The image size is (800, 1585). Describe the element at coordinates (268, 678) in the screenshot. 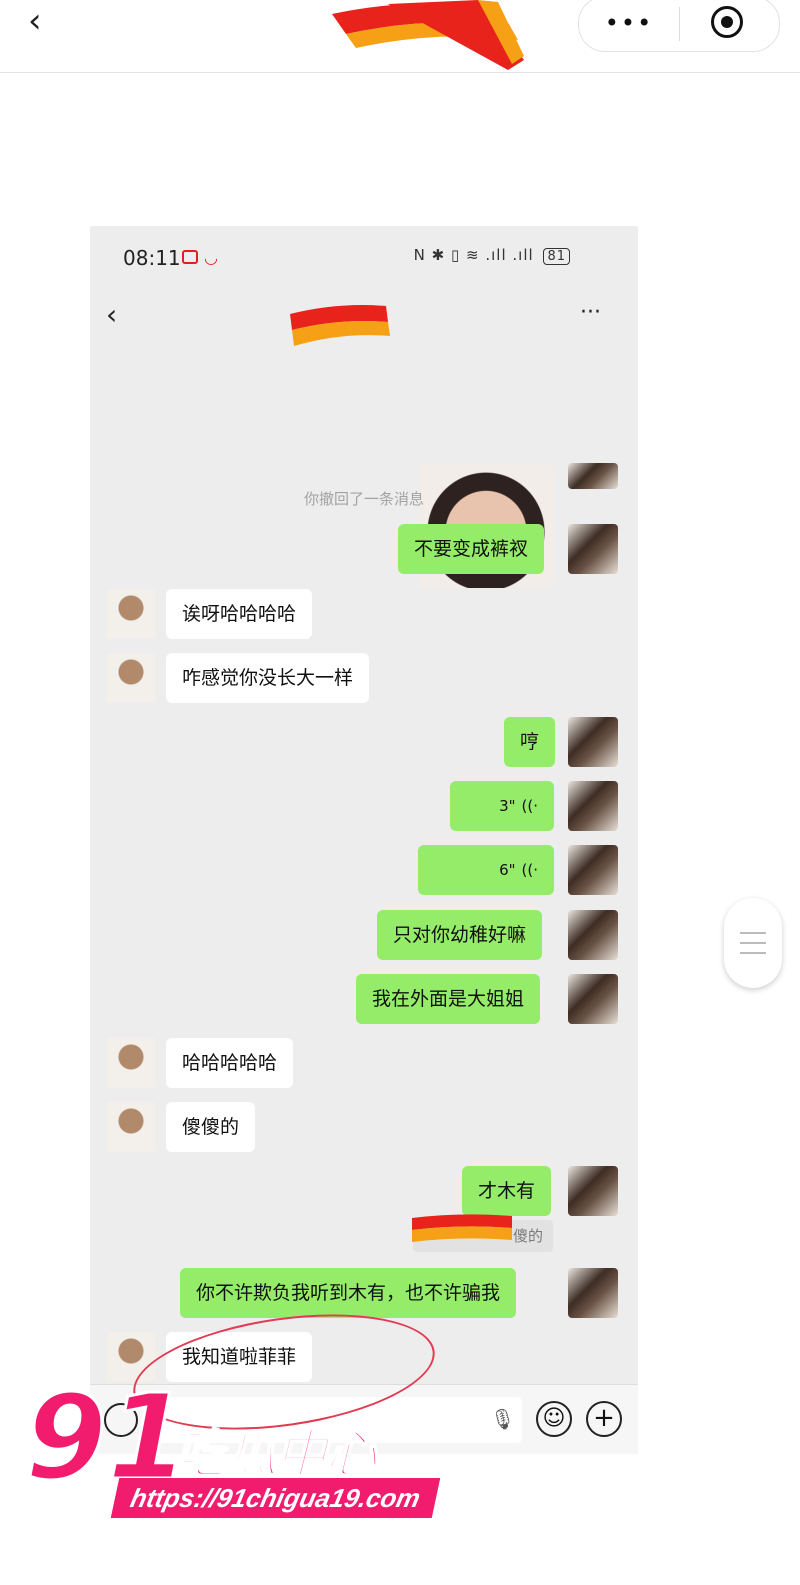

I see `message-bubble: 咋感觉你没长大一样` at that location.